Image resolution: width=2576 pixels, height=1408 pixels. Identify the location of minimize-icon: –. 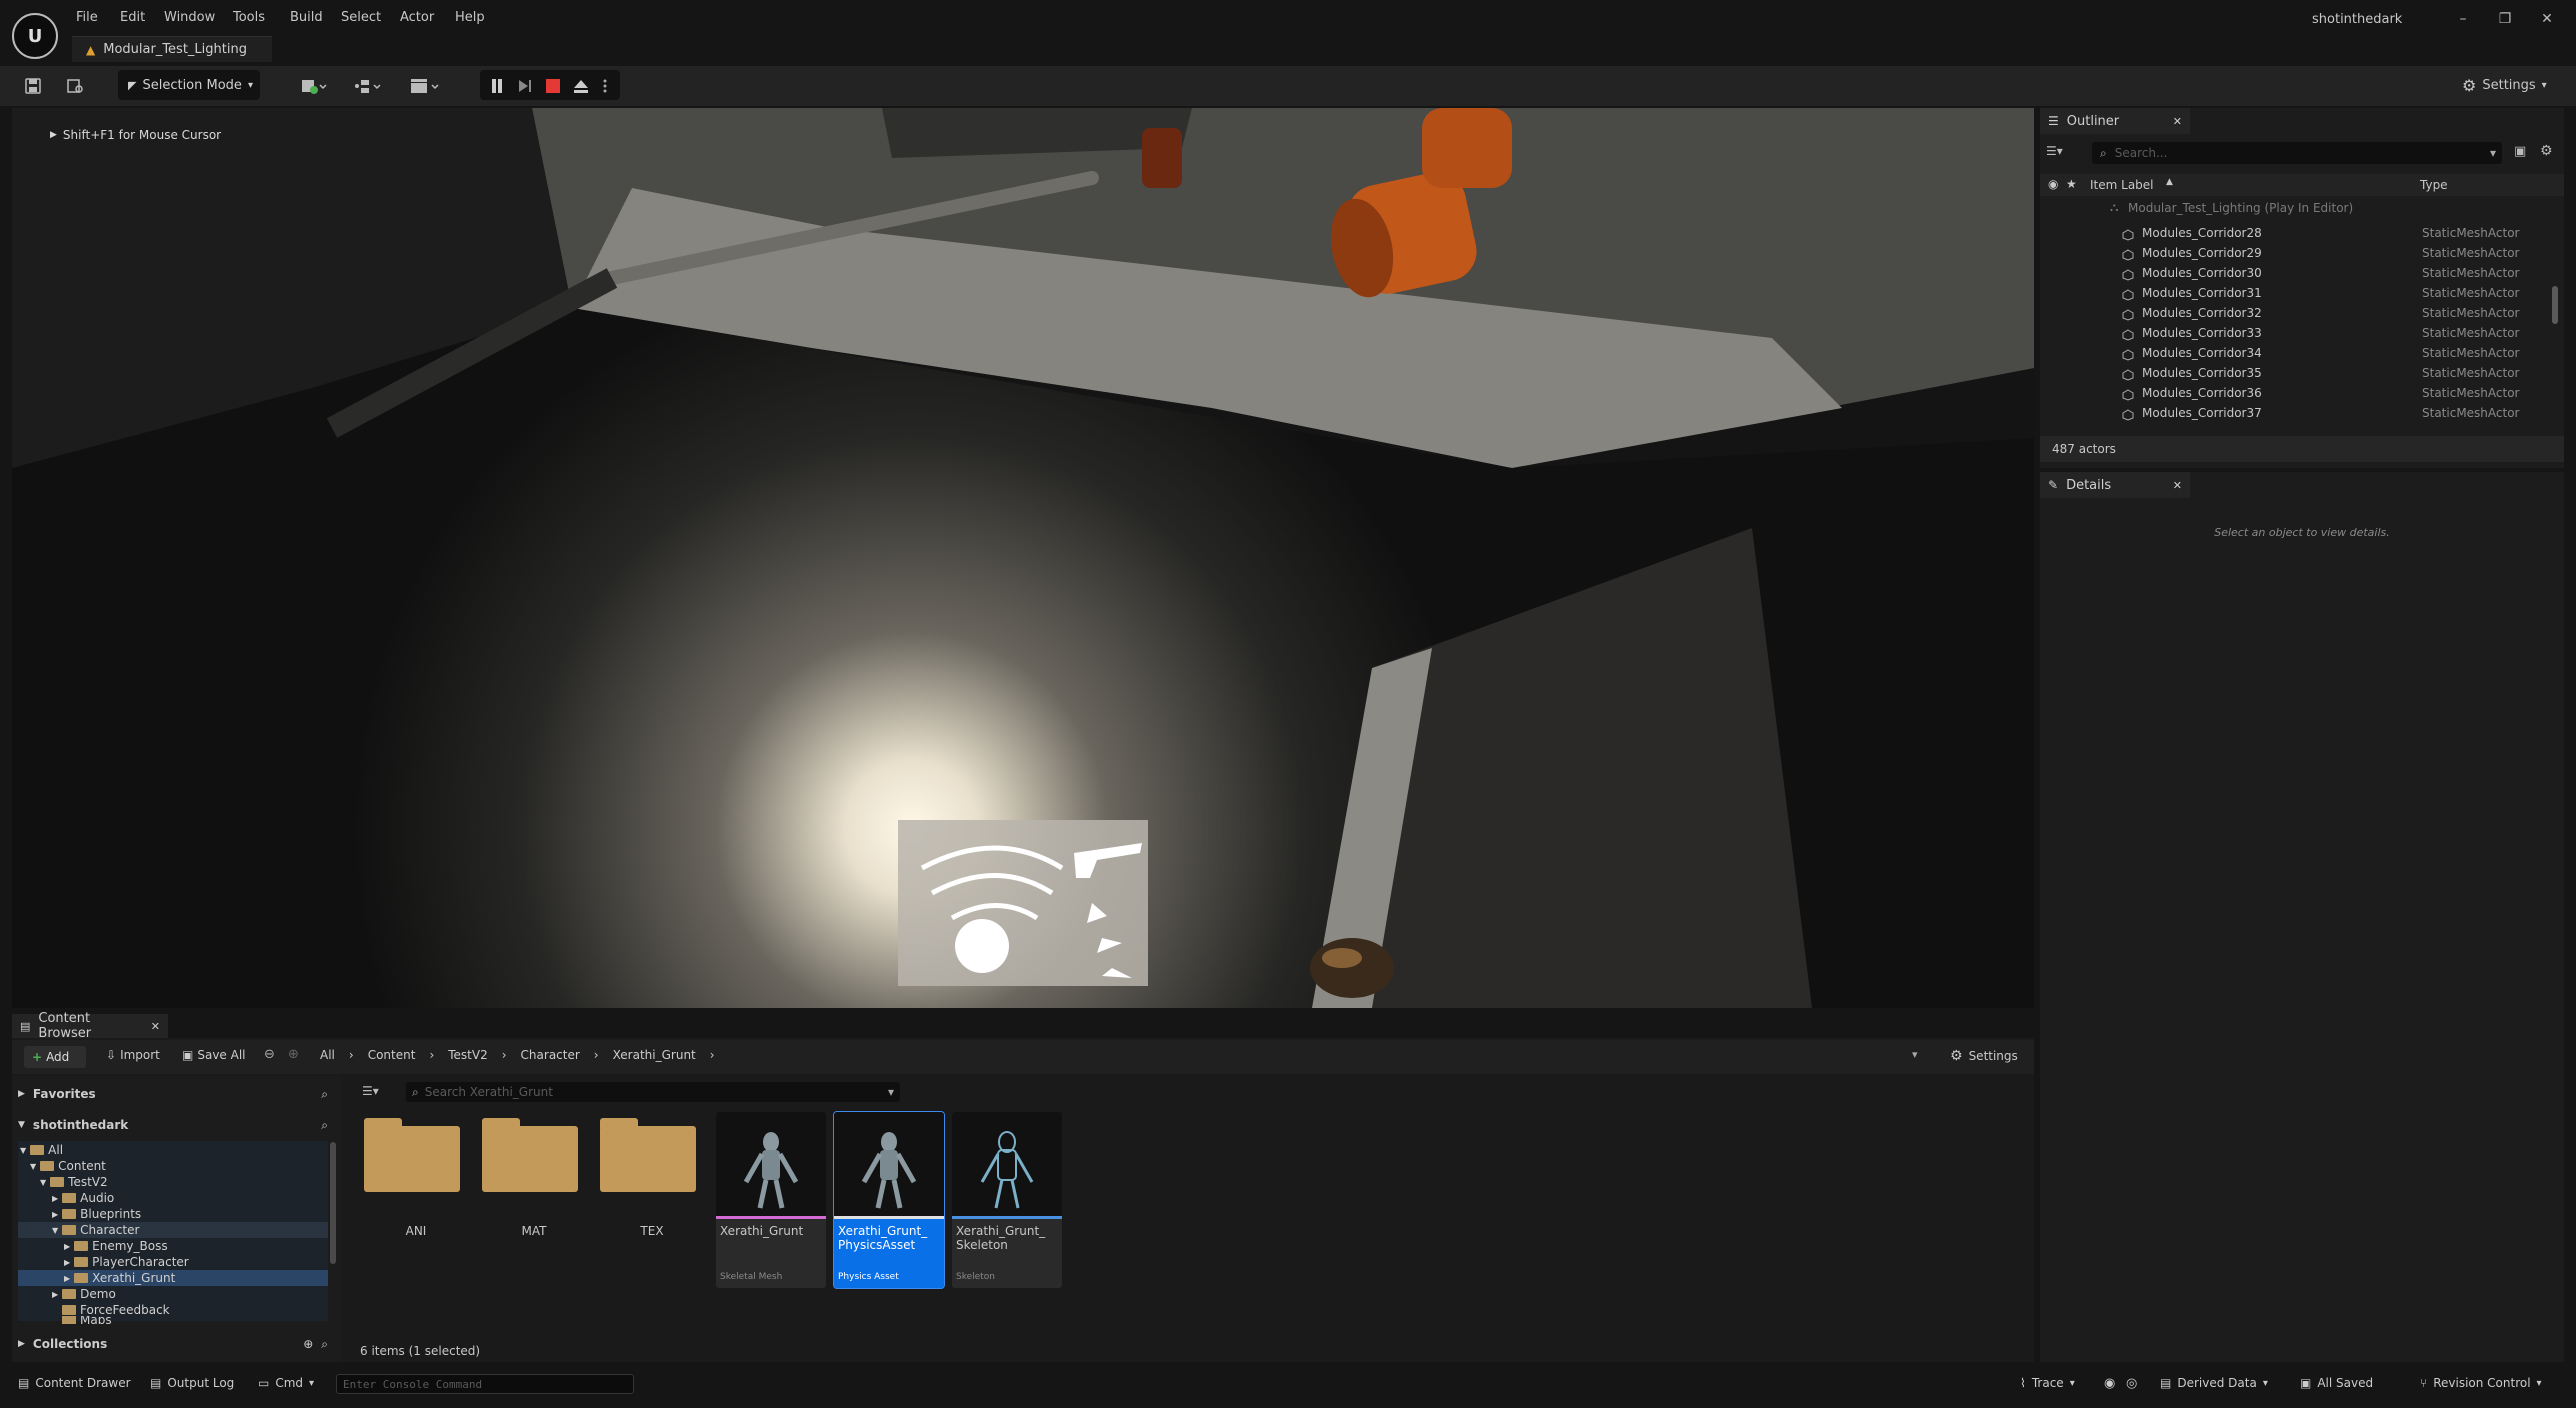
(2463, 19).